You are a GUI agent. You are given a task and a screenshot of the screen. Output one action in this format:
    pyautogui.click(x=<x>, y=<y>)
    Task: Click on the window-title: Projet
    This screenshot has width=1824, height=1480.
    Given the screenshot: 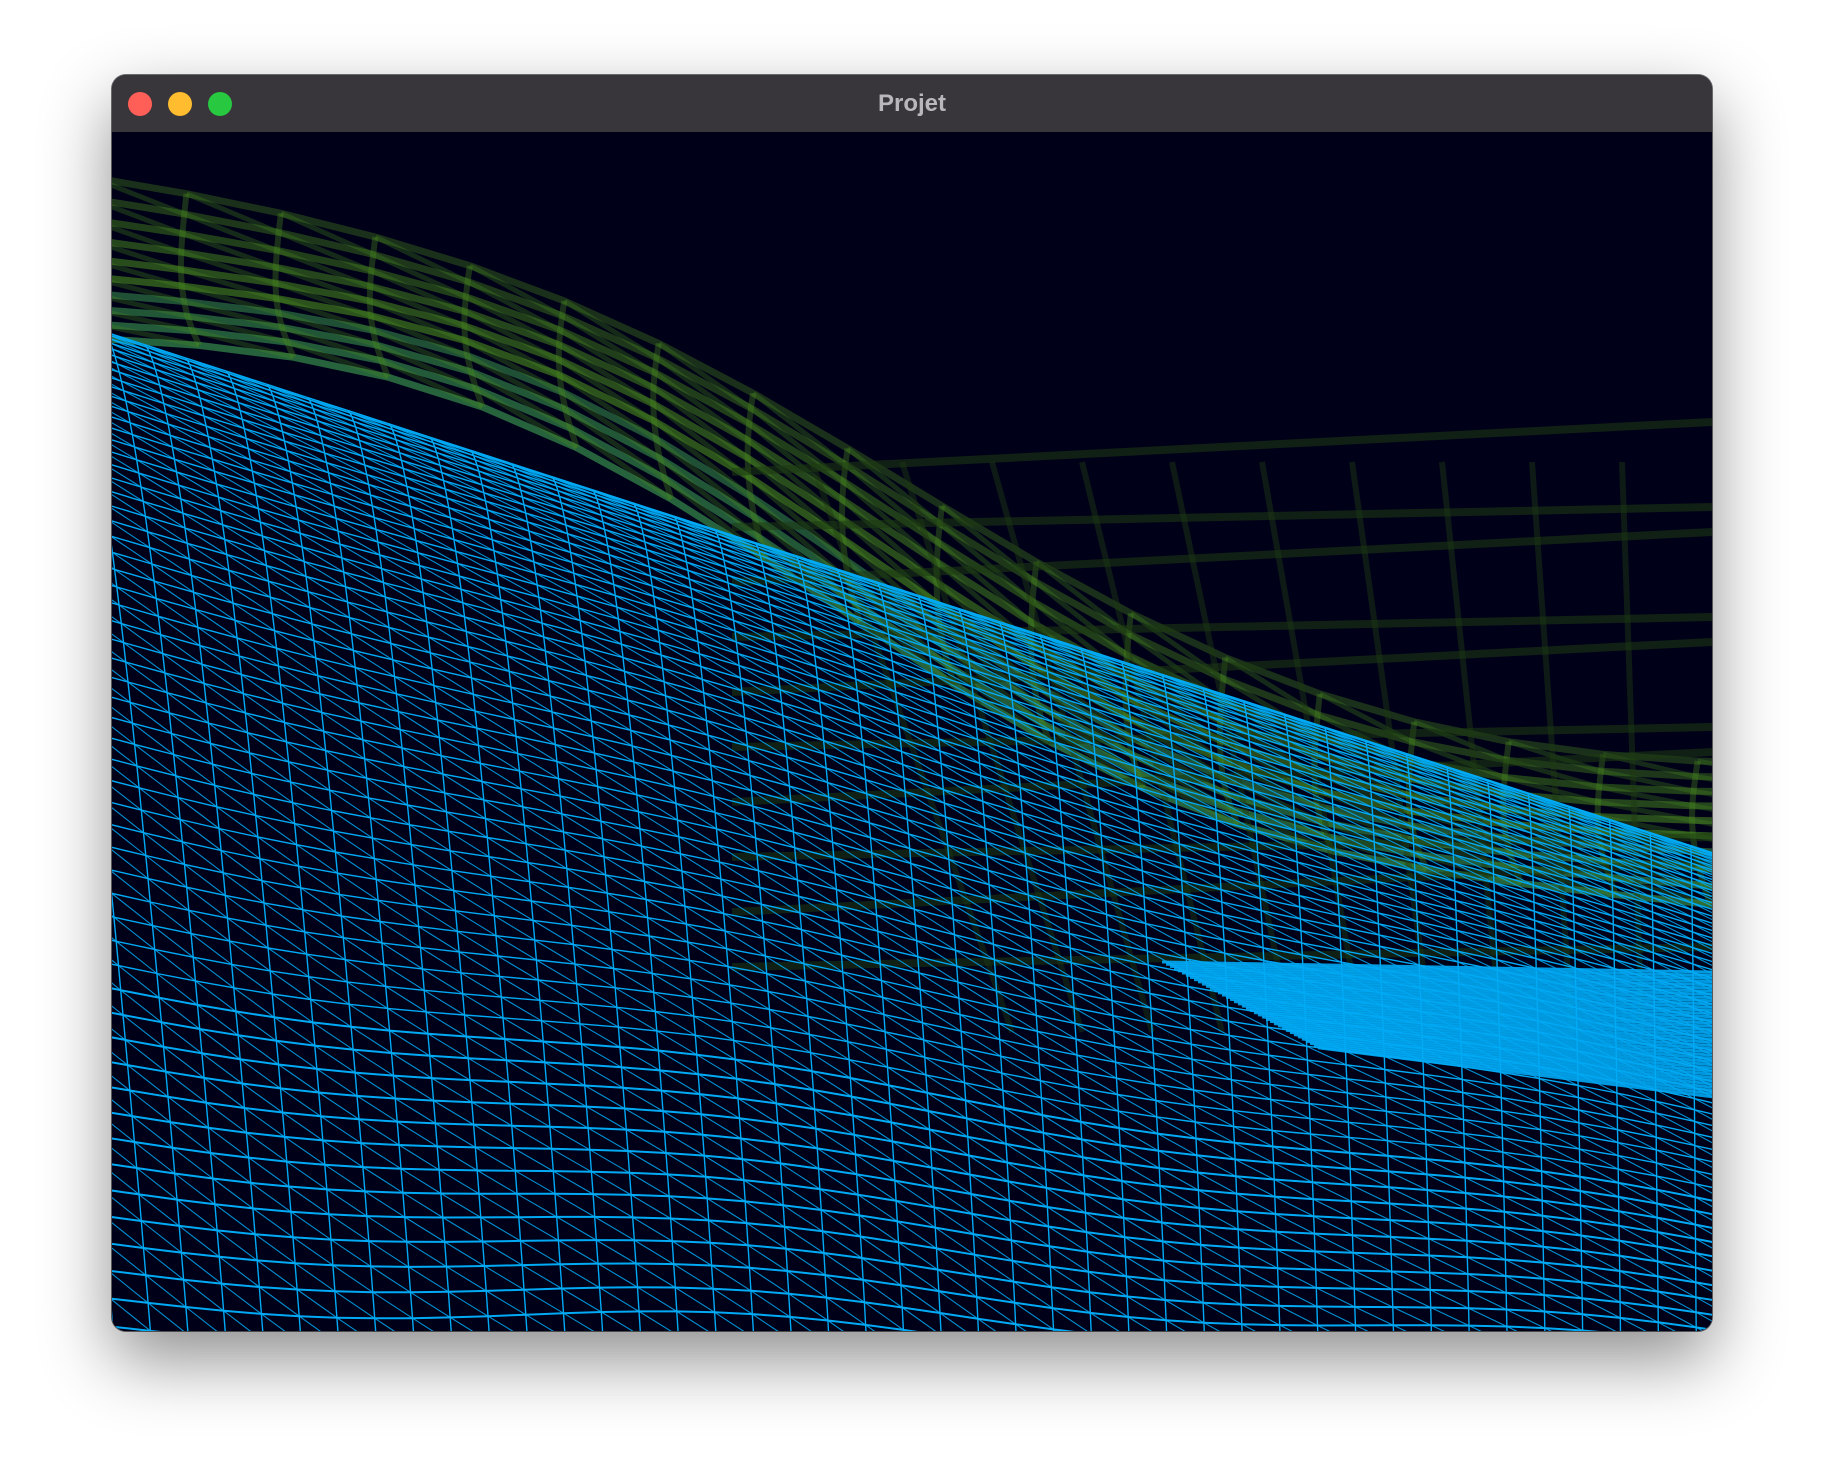 What is the action you would take?
    pyautogui.click(x=911, y=103)
    